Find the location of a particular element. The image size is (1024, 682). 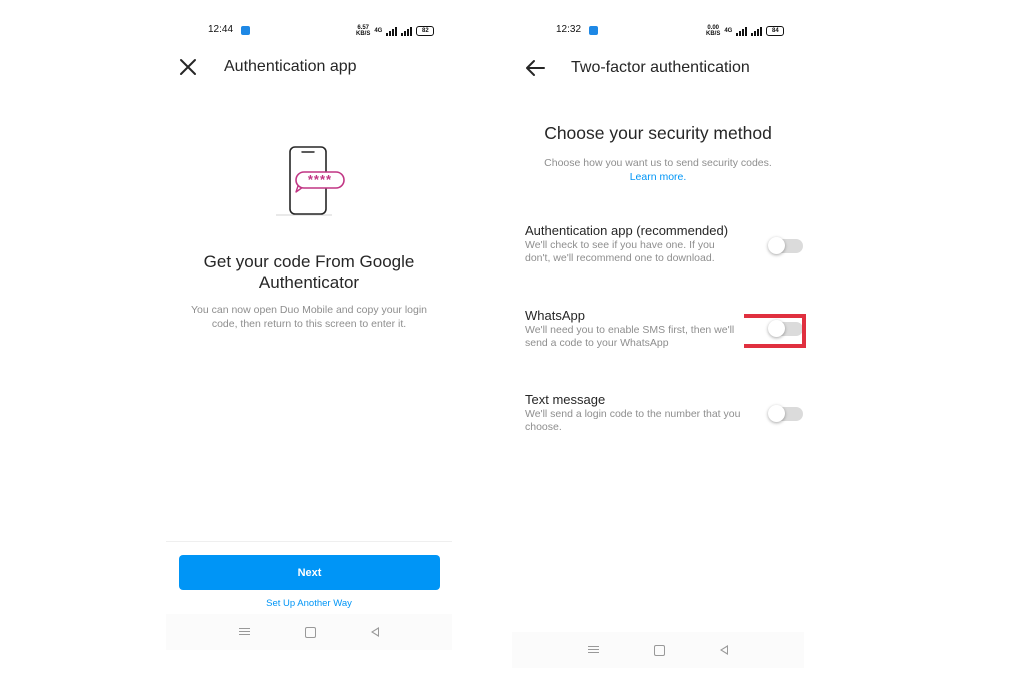

phone-code-illustration: **** is located at coordinates (316, 182).